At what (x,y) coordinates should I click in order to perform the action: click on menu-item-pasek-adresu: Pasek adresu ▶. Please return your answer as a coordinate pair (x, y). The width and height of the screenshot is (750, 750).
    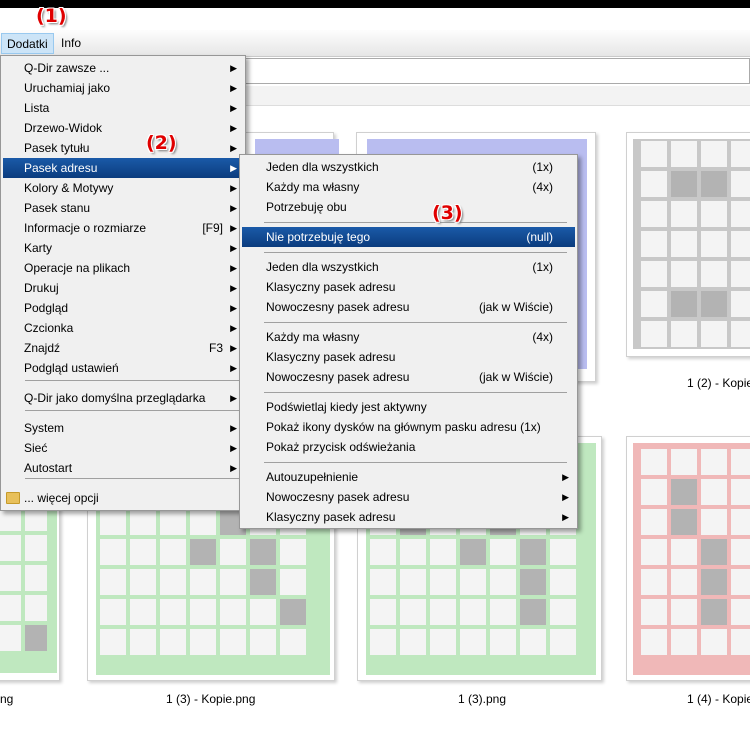
    Looking at the image, I should click on (123, 168).